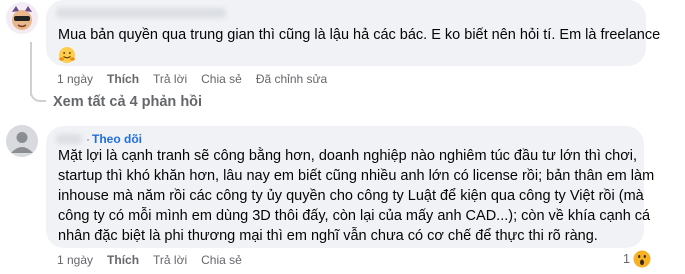  Describe the element at coordinates (67, 55) in the screenshot. I see `hugging-face-icon` at that location.